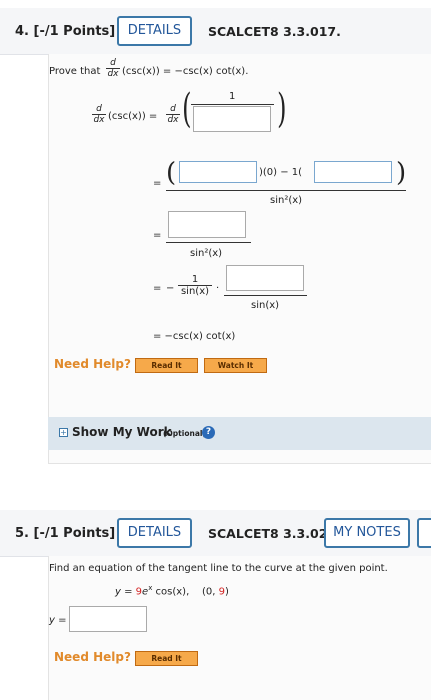 This screenshot has width=431, height=700. I want to click on q4-line1-one: 1, so click(232, 96).